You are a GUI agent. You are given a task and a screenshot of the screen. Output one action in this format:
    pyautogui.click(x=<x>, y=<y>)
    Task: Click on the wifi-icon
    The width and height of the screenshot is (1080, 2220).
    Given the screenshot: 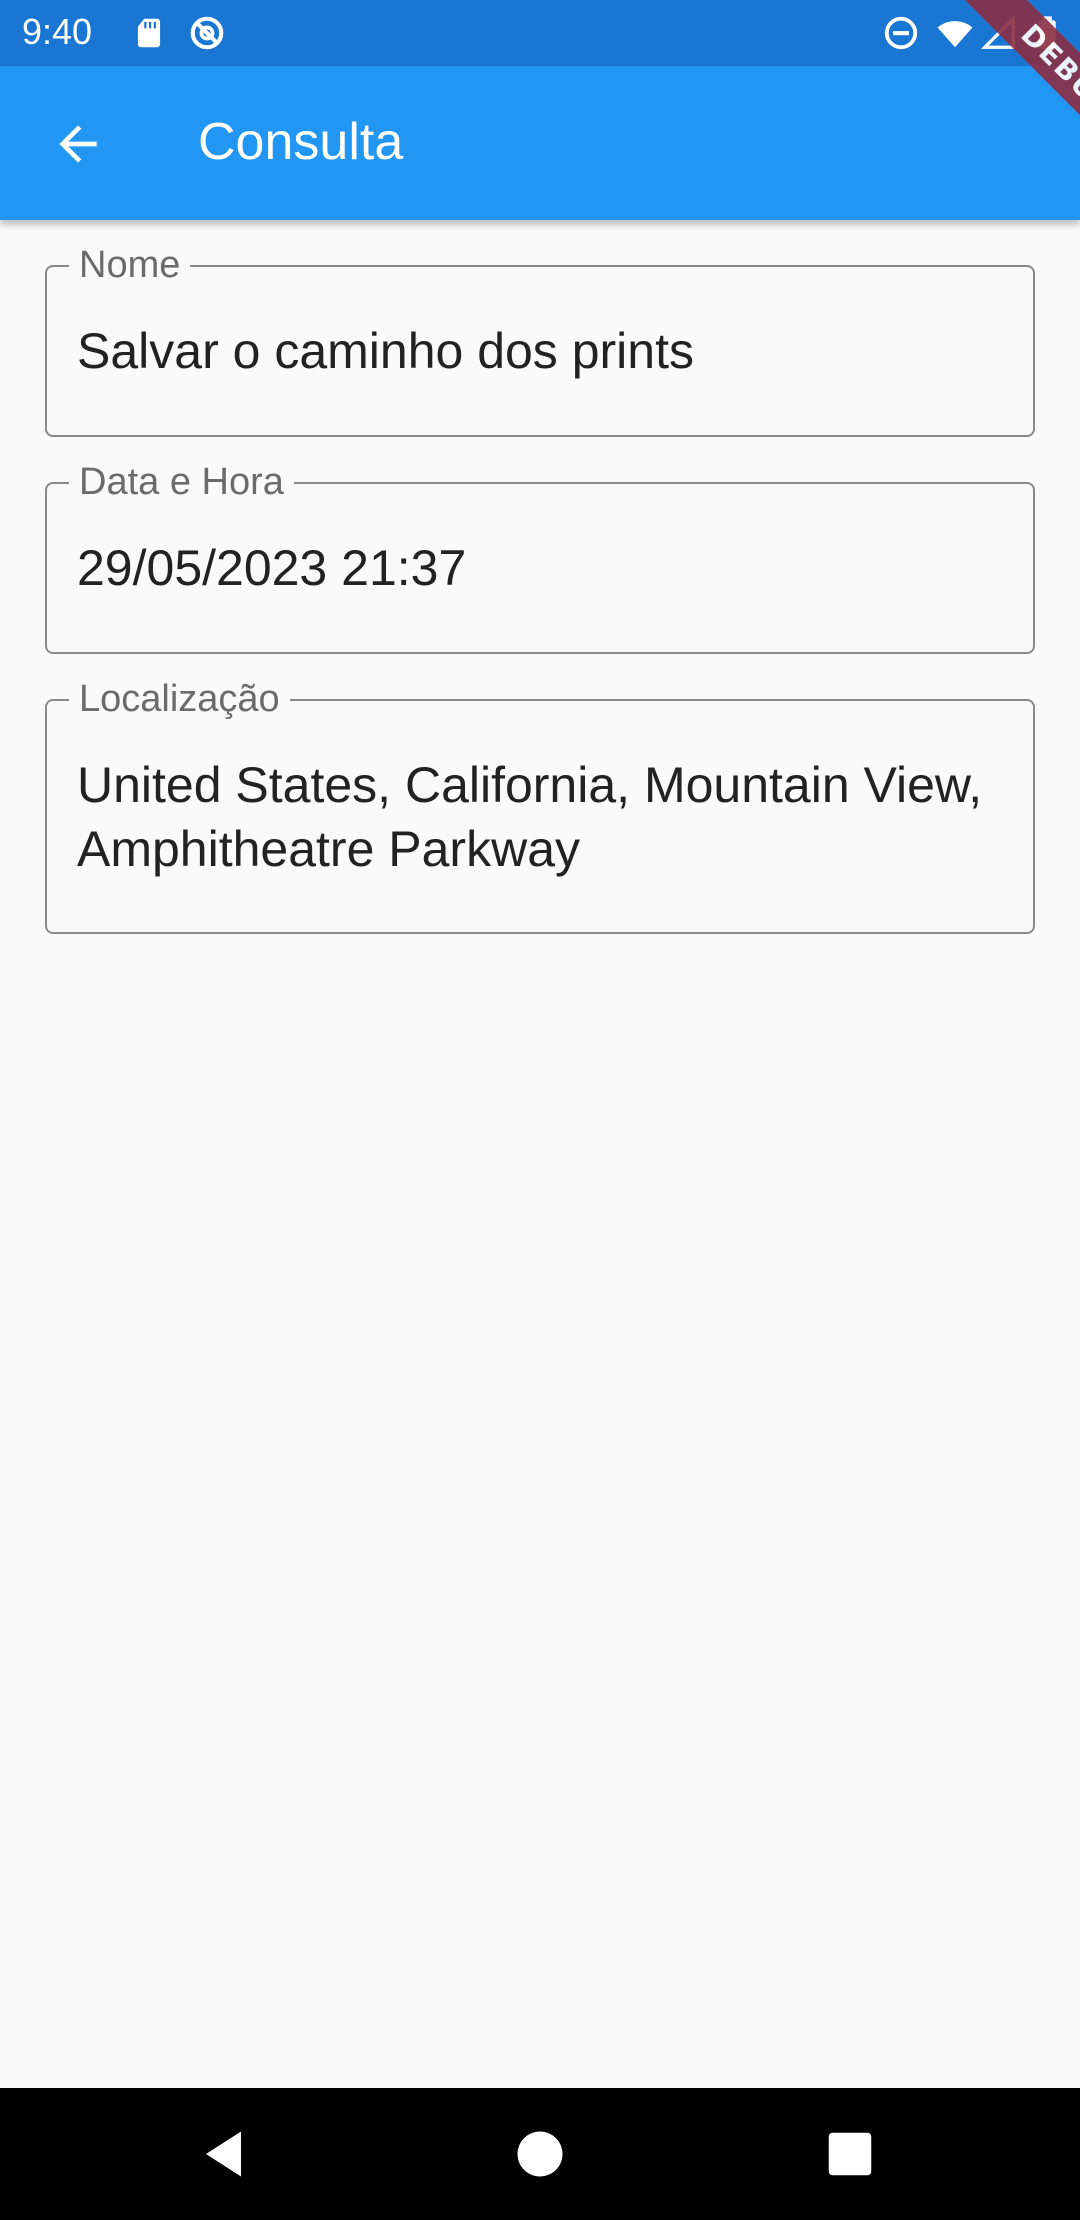 What is the action you would take?
    pyautogui.click(x=955, y=34)
    